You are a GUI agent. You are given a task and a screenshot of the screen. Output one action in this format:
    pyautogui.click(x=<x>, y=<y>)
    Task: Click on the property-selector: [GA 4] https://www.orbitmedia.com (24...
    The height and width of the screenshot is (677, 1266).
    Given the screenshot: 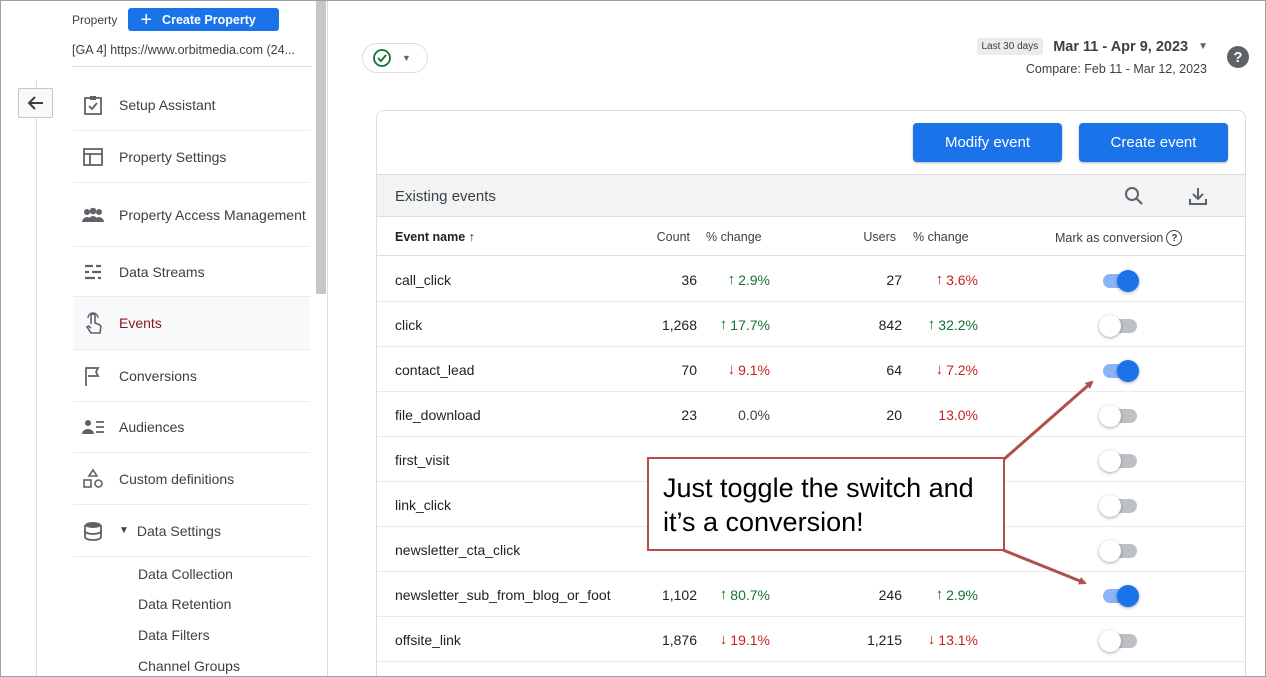 What is the action you would take?
    pyautogui.click(x=192, y=50)
    